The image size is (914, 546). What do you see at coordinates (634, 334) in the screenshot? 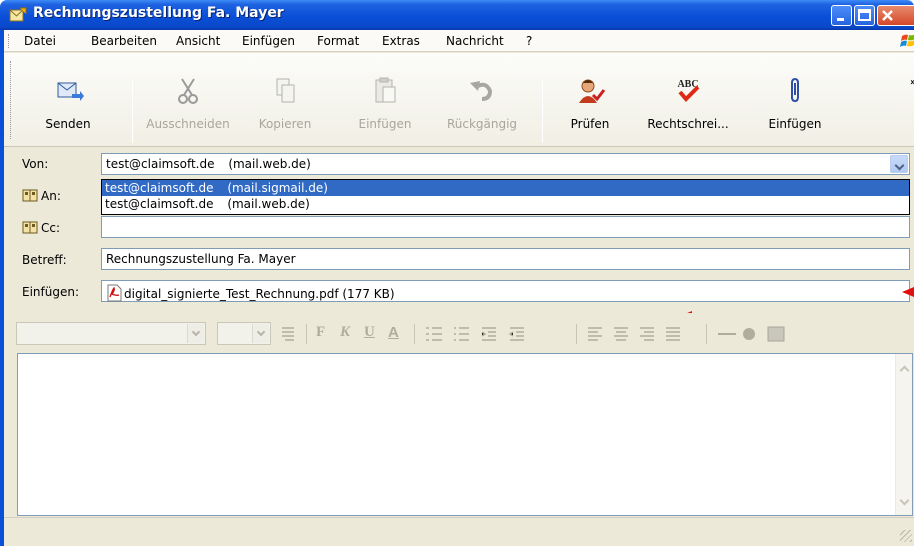
I see `align-icons` at bounding box center [634, 334].